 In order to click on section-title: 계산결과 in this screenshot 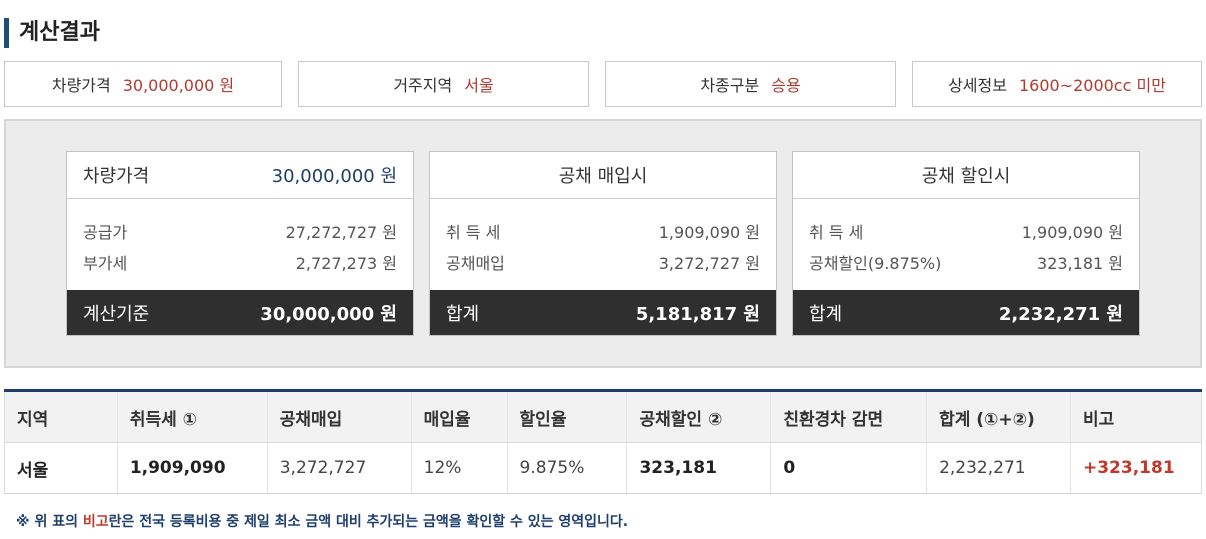, I will do `click(52, 33)`.